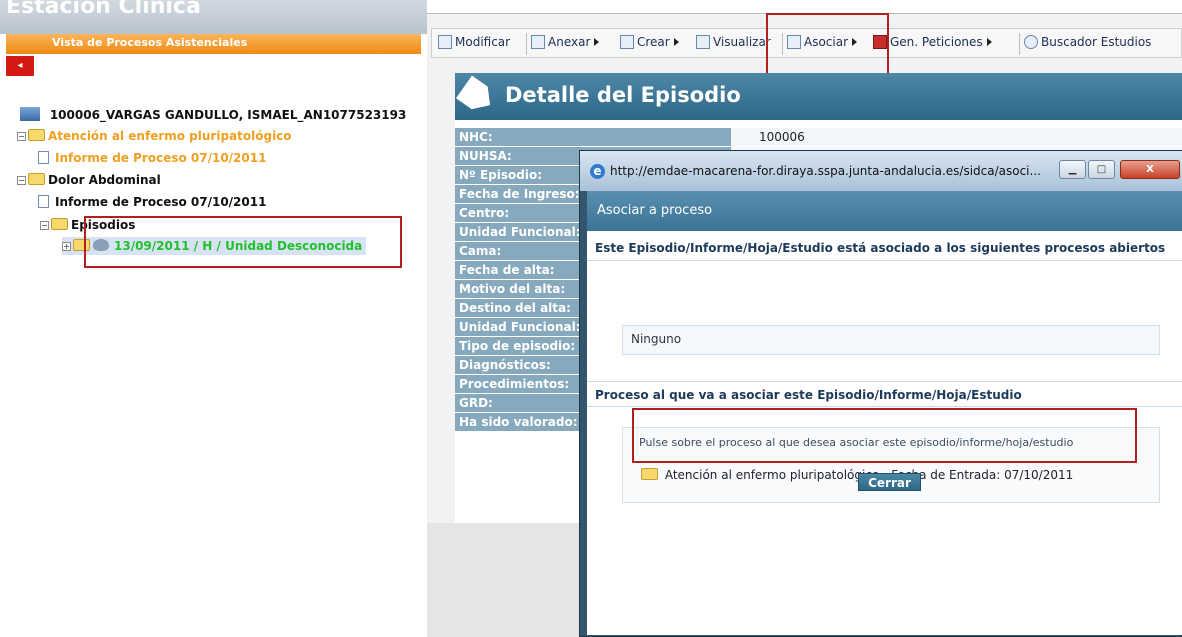 This screenshot has width=1182, height=637. I want to click on tree-process-2-report: Informe de Proceso 07/10/2011, so click(152, 202).